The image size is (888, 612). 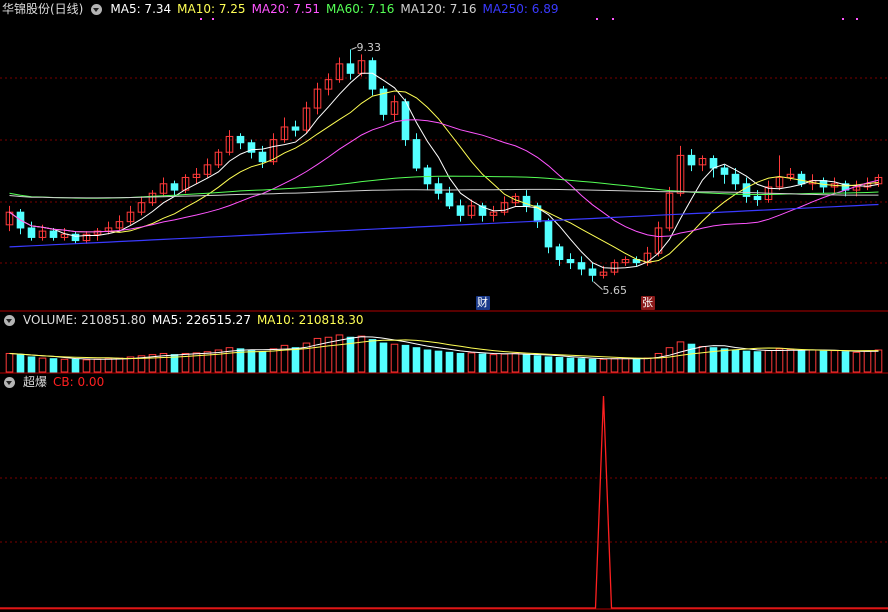 What do you see at coordinates (520, 9) in the screenshot?
I see `ma-label-5: MA250: 6.89` at bounding box center [520, 9].